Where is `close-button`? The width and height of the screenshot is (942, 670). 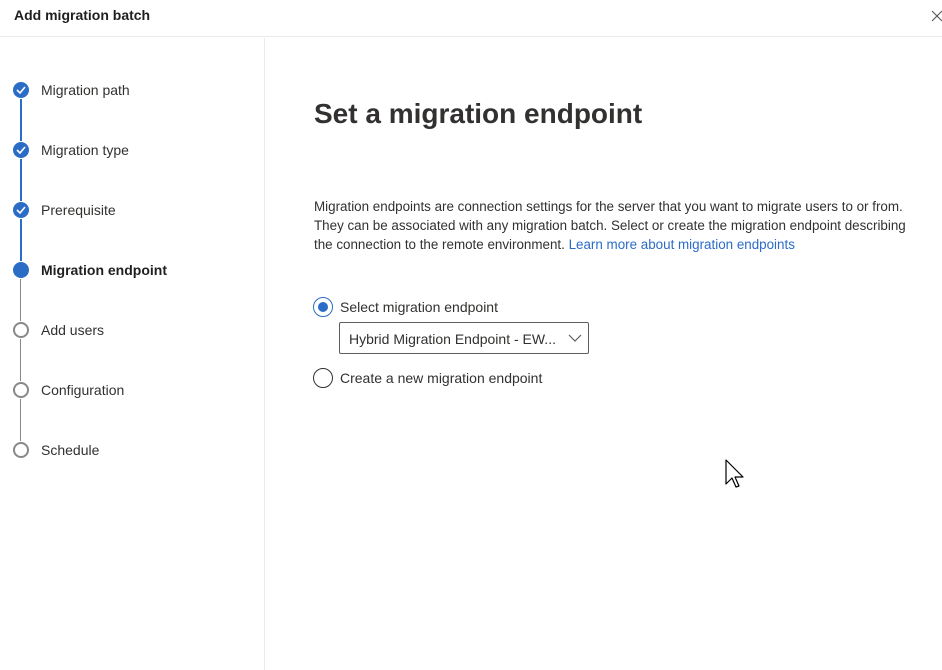 close-button is located at coordinates (936, 15).